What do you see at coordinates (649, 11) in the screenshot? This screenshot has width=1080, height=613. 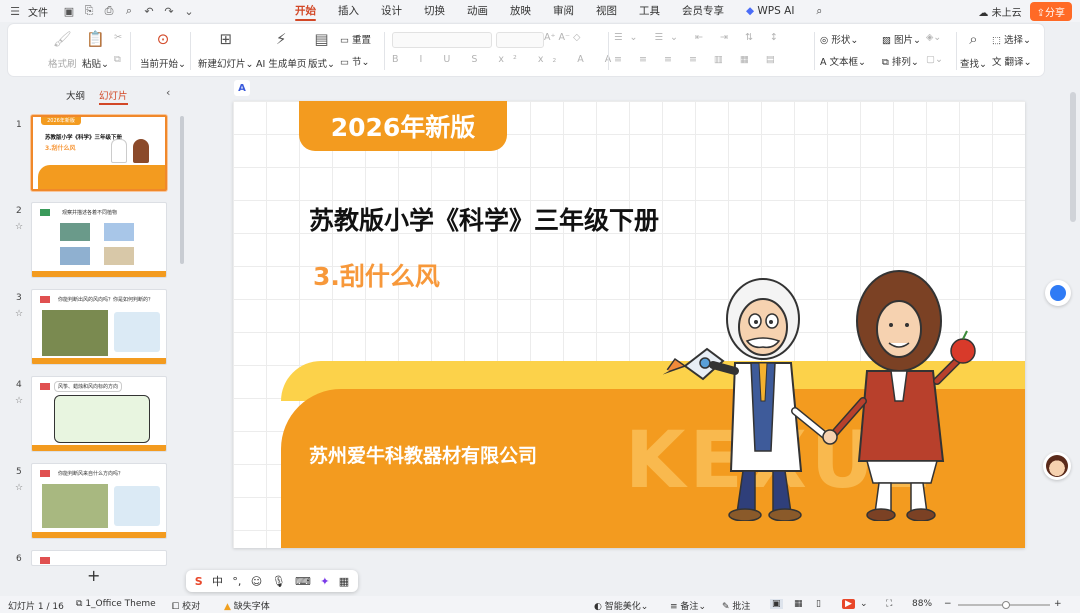 I see `tab-tools: 工具` at bounding box center [649, 11].